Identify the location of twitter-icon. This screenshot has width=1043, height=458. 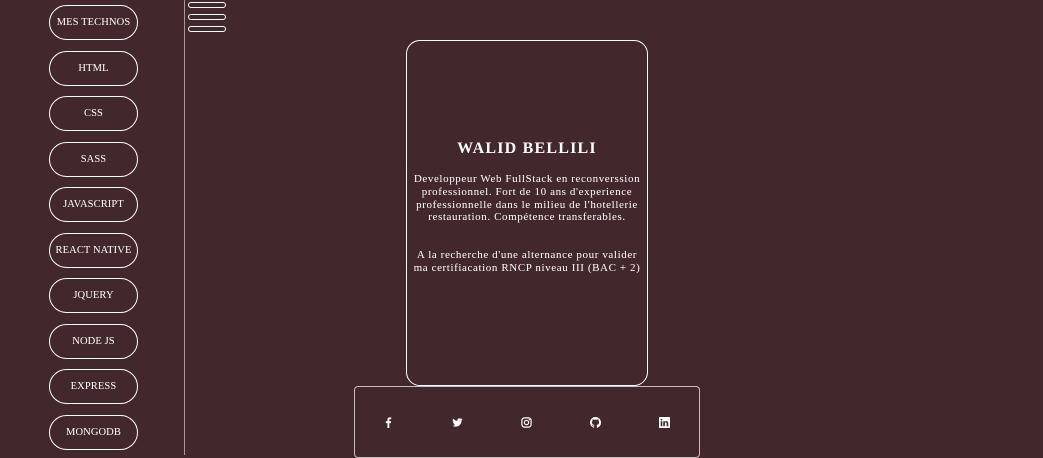
(457, 422).